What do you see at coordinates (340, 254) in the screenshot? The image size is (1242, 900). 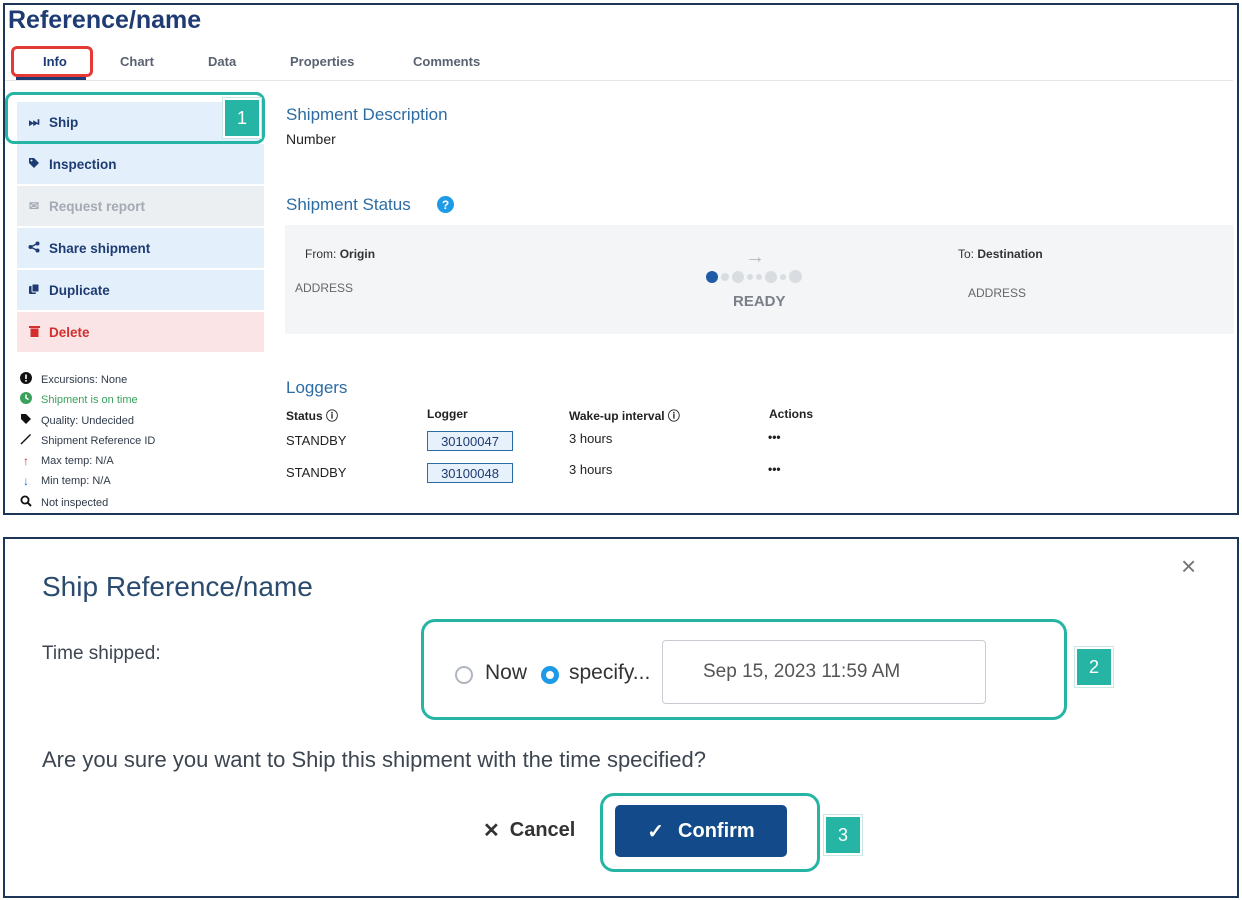 I see `from-field: From: Origin` at bounding box center [340, 254].